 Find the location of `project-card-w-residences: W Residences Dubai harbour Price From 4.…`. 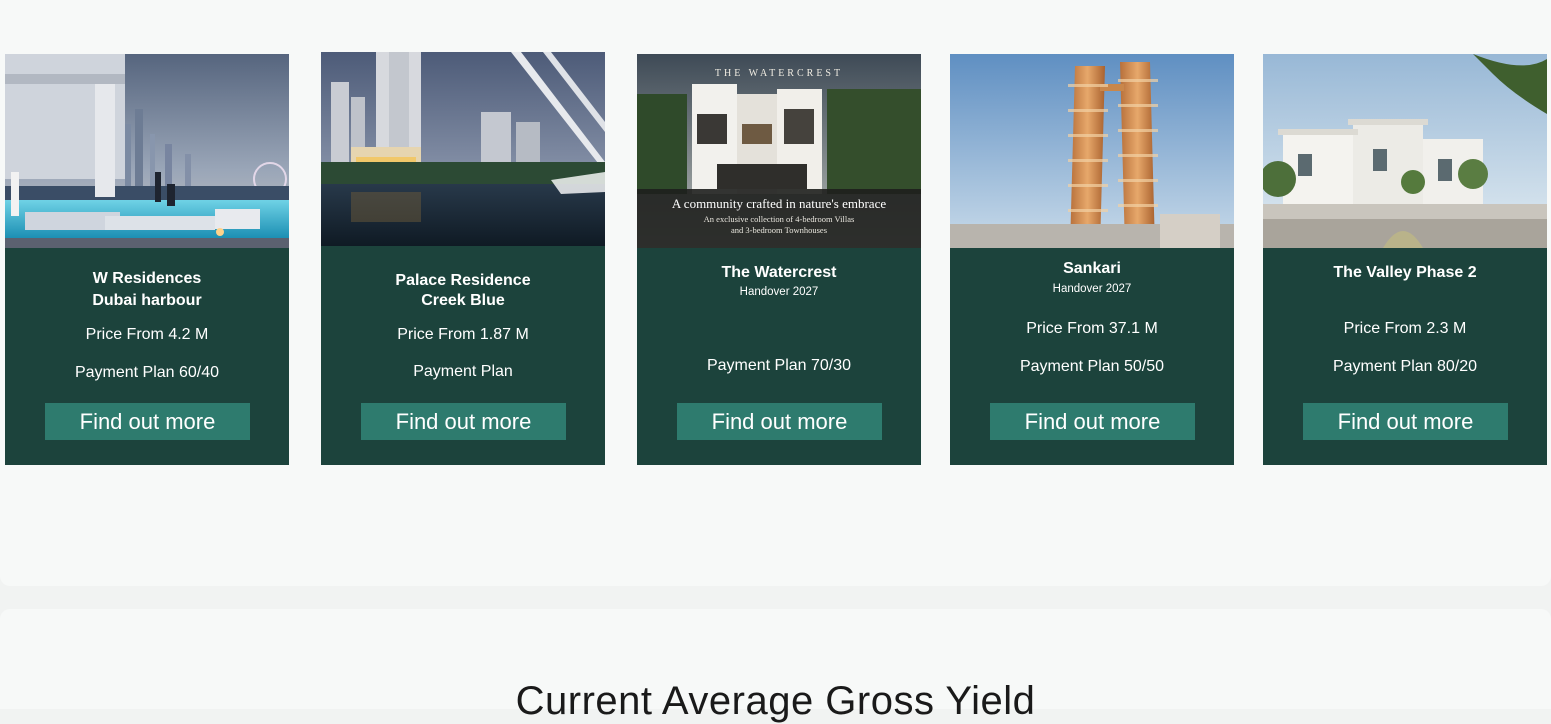

project-card-w-residences: W Residences Dubai harbour Price From 4.… is located at coordinates (147, 259).